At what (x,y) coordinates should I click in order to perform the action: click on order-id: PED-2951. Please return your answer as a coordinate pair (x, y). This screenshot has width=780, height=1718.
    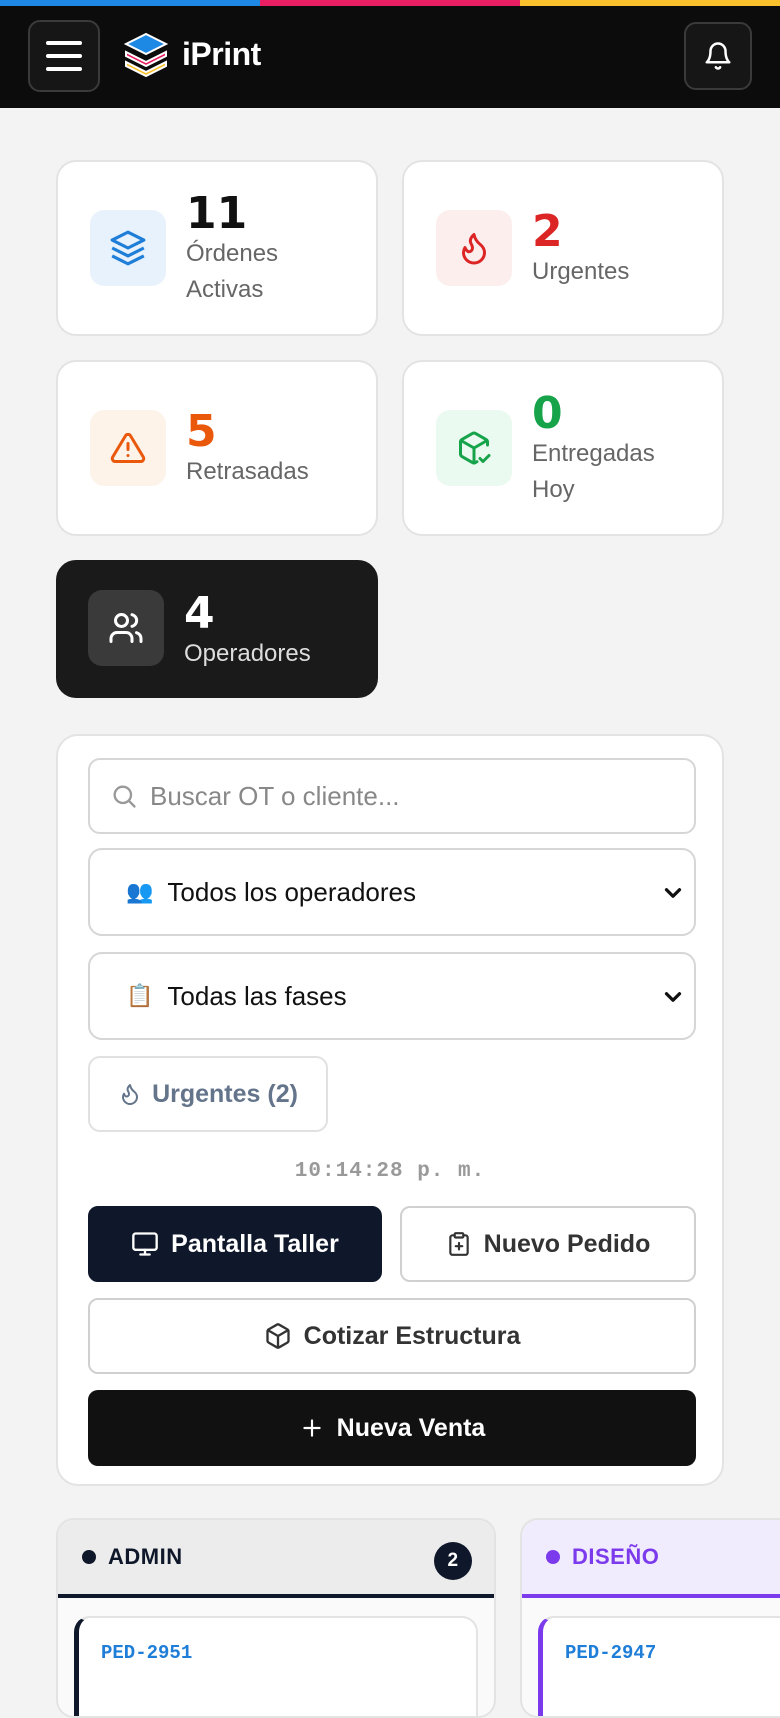
    Looking at the image, I should click on (147, 1653).